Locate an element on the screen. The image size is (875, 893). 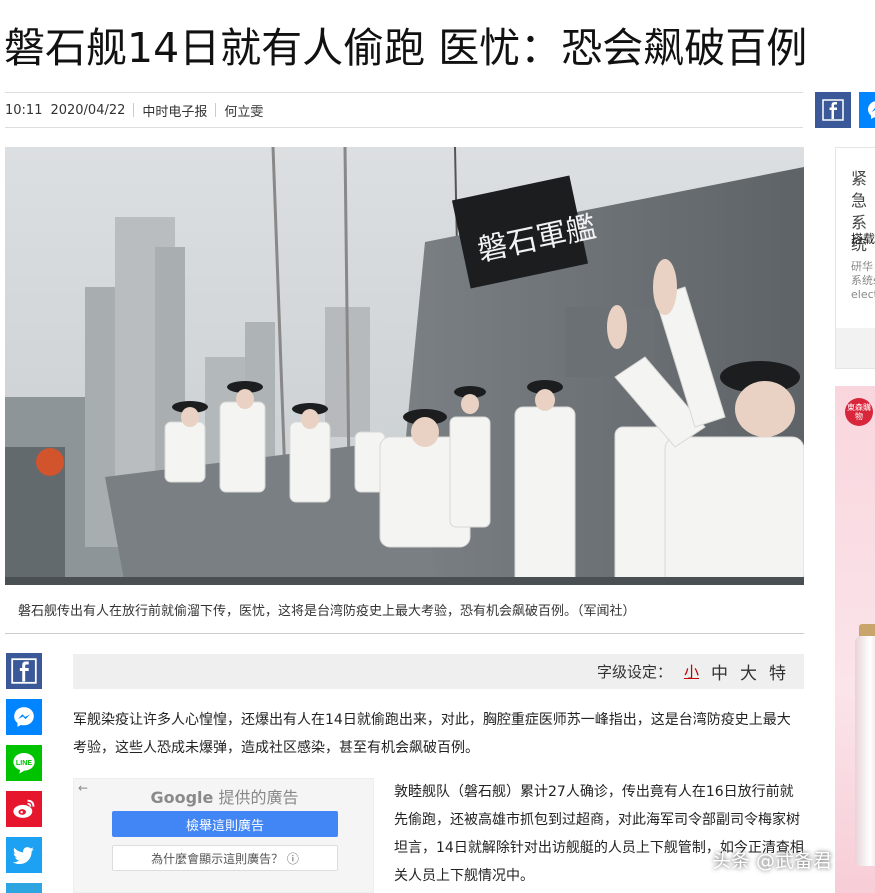
publish-time: 10:11 is located at coordinates (24, 110).